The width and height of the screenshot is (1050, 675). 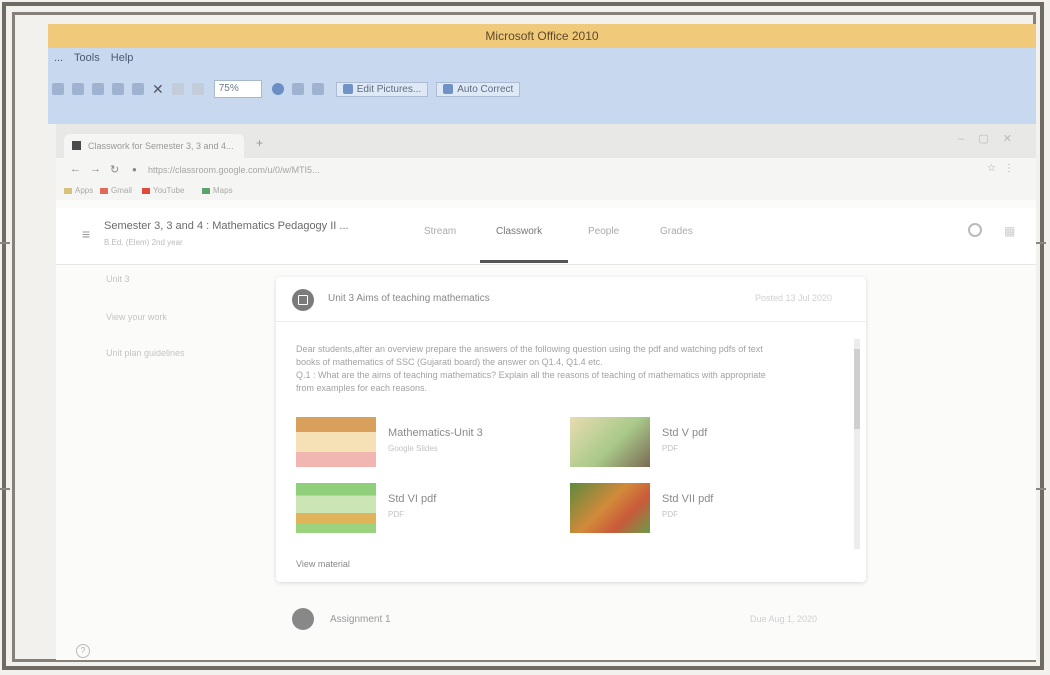 I want to click on menu-item-tools: Tools, so click(x=87, y=58).